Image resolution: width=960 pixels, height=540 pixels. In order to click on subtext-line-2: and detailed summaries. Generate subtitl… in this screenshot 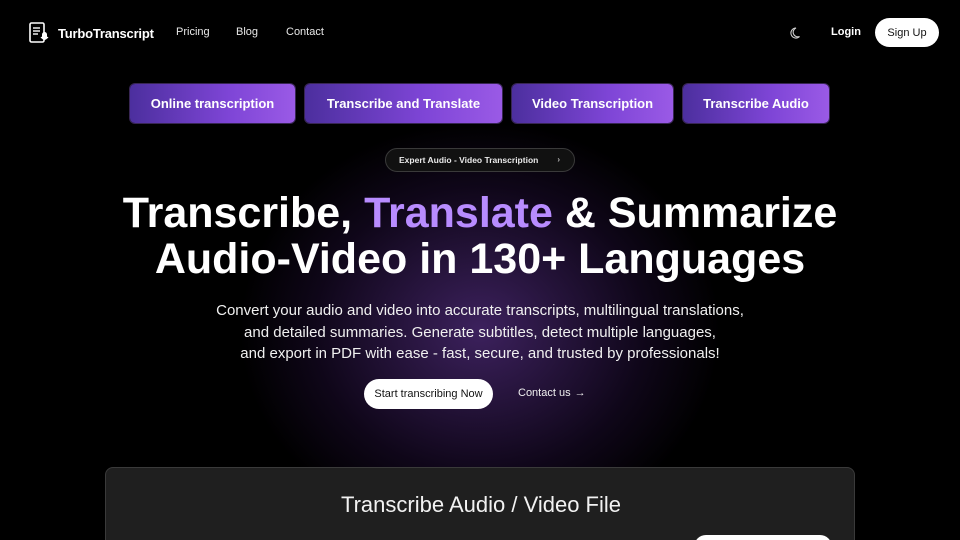, I will do `click(480, 332)`.